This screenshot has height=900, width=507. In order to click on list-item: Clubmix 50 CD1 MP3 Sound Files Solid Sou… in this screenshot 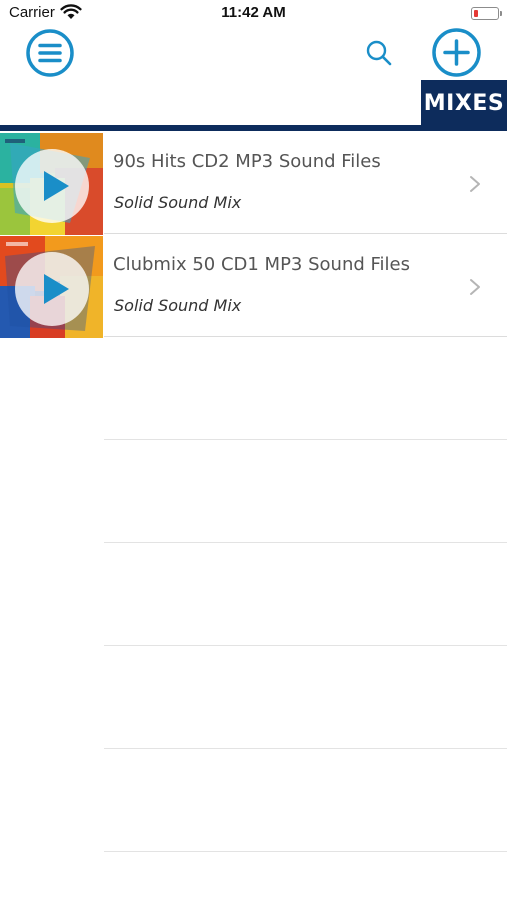, I will do `click(253, 286)`.